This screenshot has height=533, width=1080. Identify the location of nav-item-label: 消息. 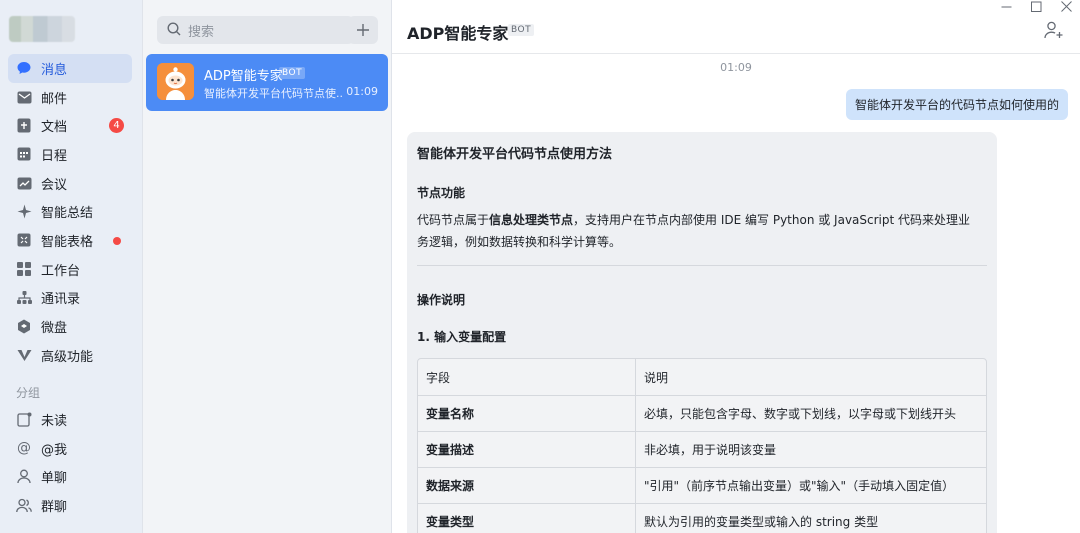
(54, 70).